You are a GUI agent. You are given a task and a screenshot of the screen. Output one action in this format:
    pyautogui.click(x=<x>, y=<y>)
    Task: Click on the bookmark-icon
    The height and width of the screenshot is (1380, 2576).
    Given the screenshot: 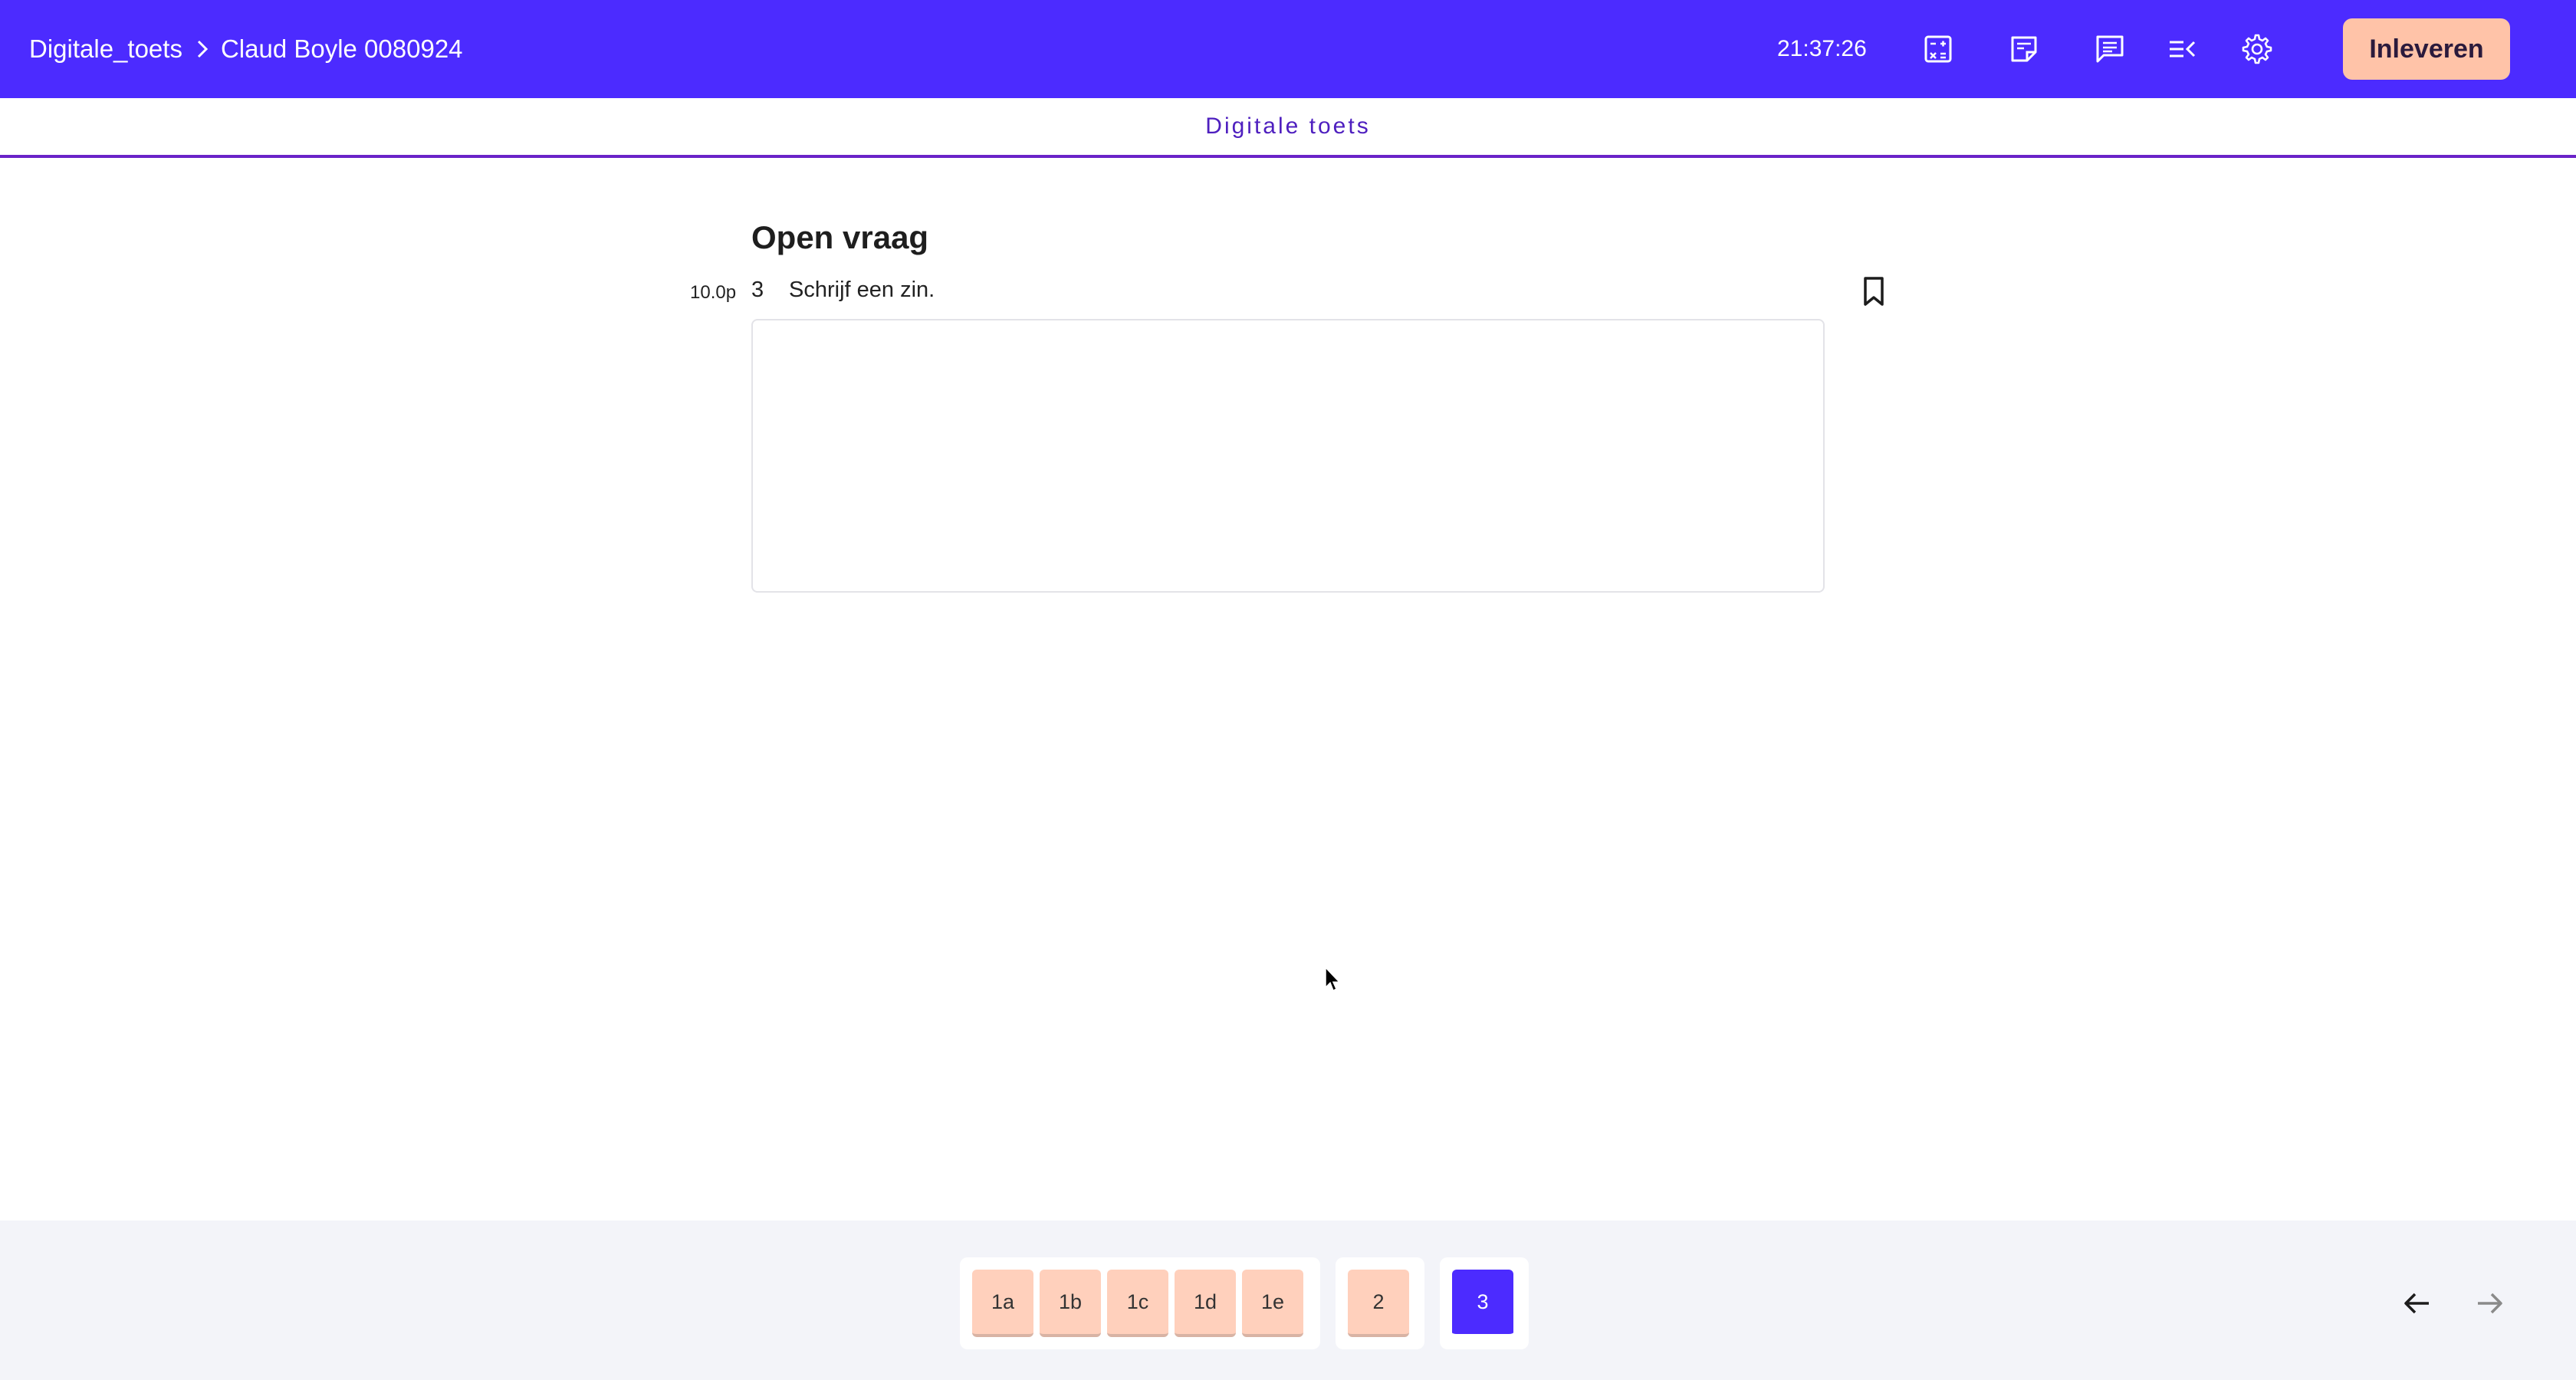 What is the action you would take?
    pyautogui.click(x=1873, y=291)
    